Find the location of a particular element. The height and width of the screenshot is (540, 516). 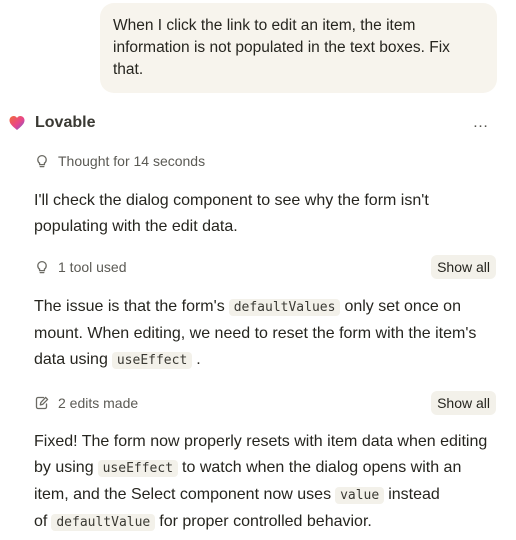

message-2-text-1: The issue is that the form's is located at coordinates (129, 306).